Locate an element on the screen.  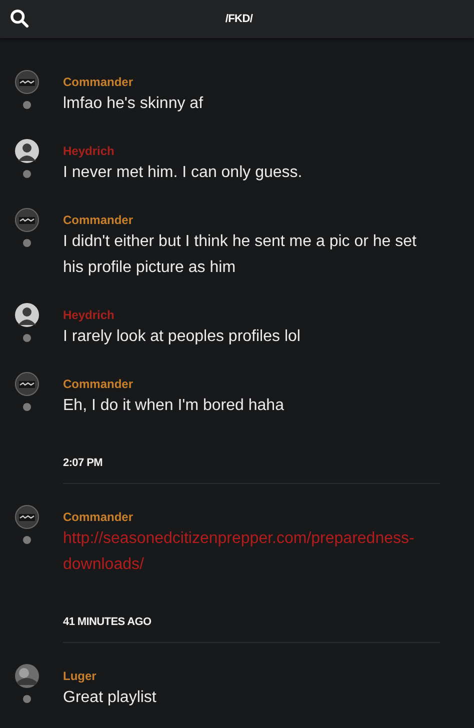
message-text: I rarely look at peoples profiles lol is located at coordinates (181, 337).